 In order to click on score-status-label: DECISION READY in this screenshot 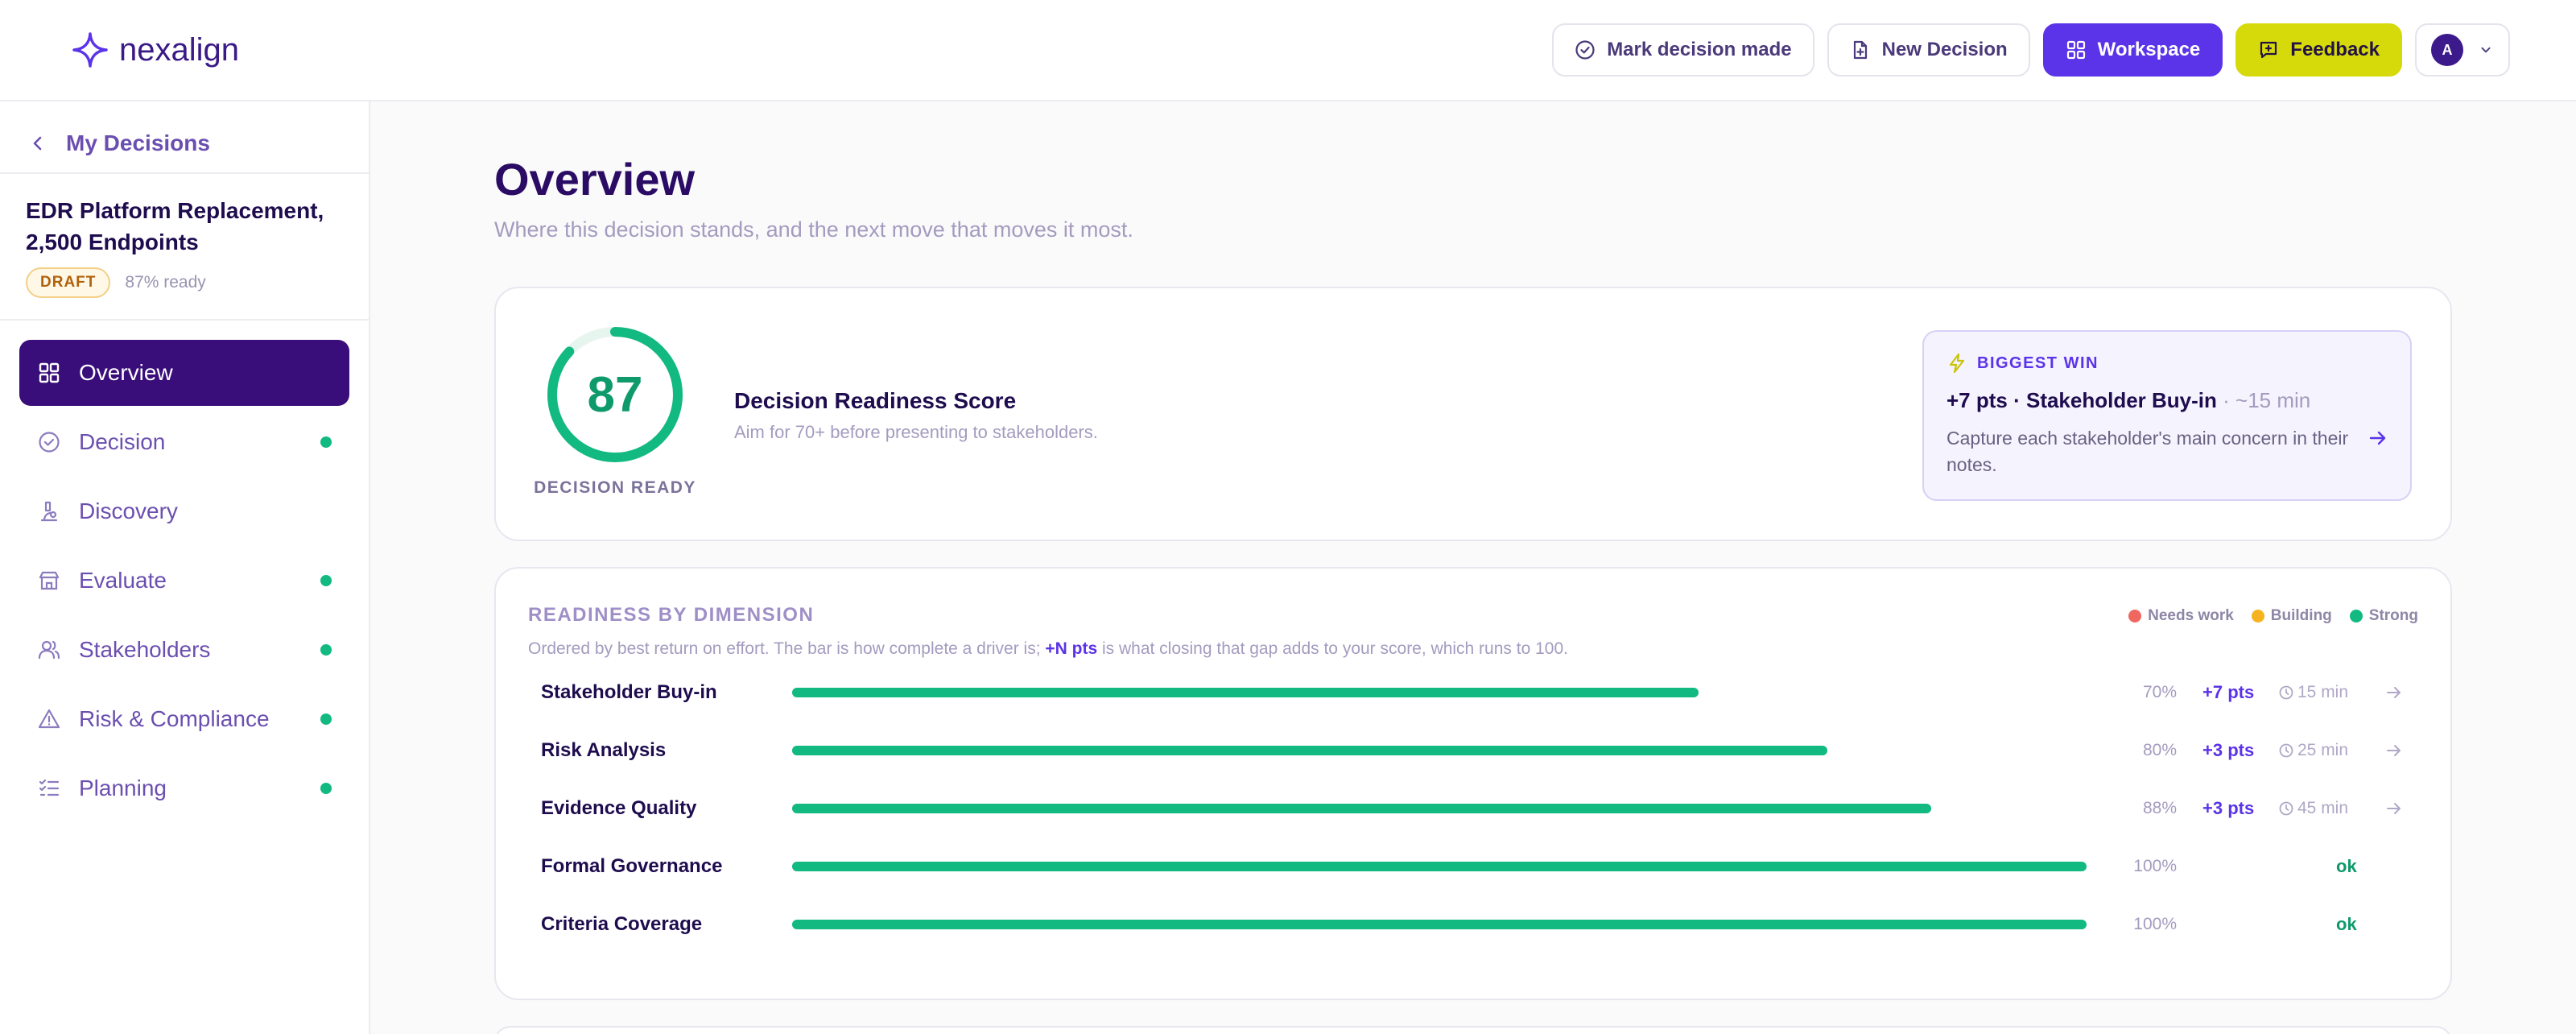, I will do `click(615, 487)`.